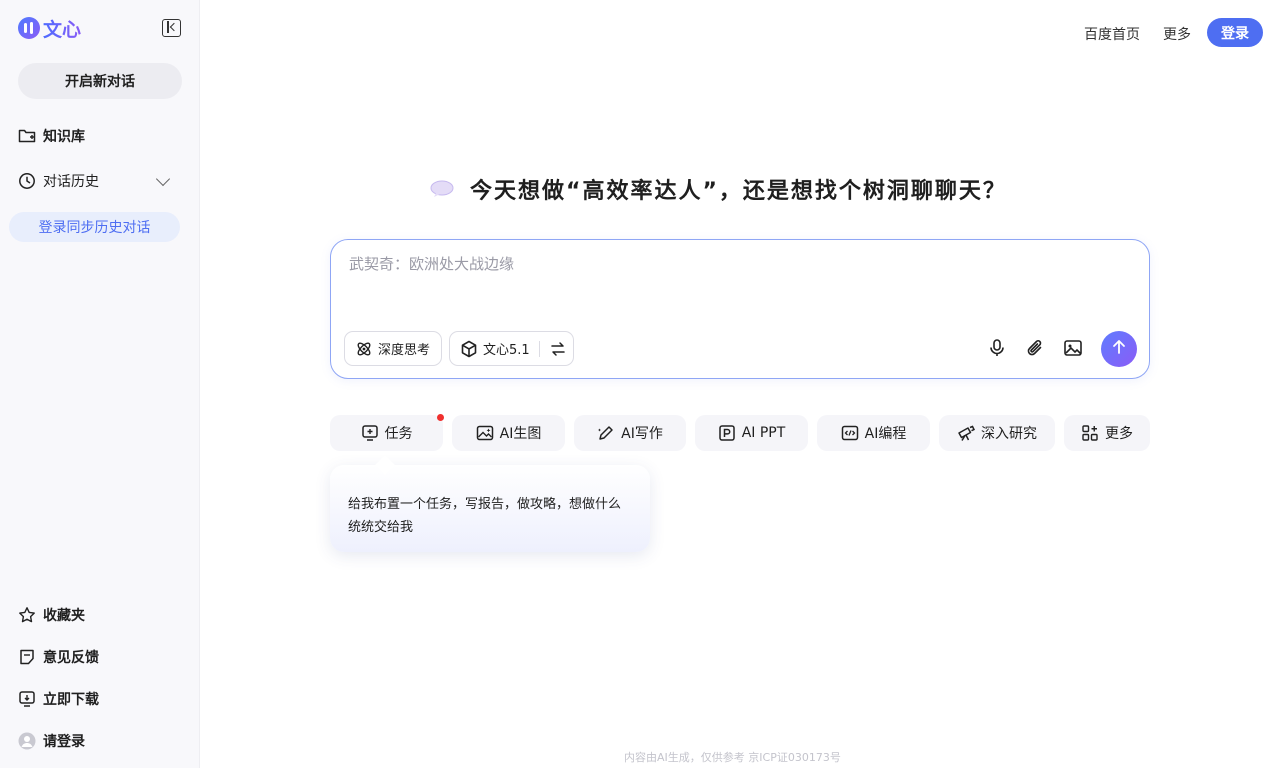  Describe the element at coordinates (27, 699) in the screenshot. I see `download-icon` at that location.